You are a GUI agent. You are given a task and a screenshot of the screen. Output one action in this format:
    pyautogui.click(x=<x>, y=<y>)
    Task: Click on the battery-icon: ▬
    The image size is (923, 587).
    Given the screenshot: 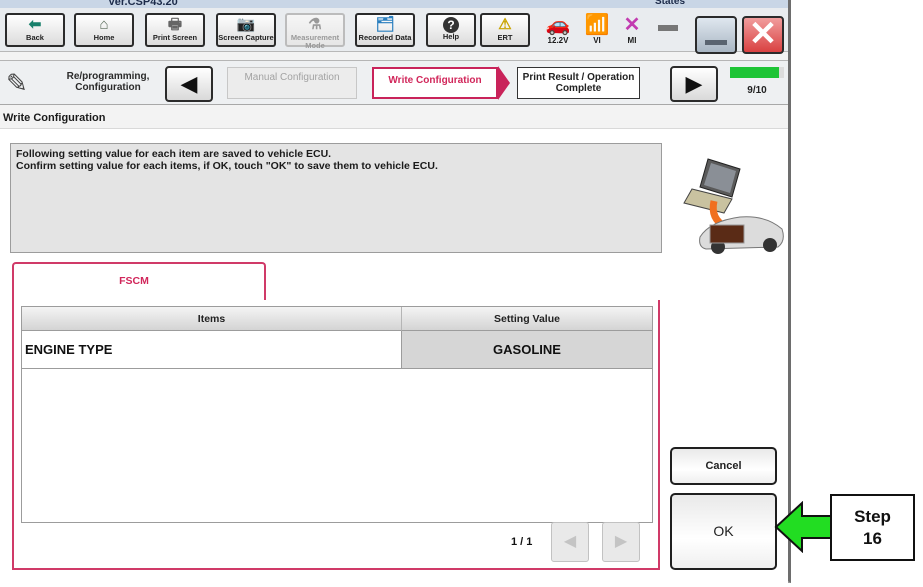 What is the action you would take?
    pyautogui.click(x=668, y=25)
    